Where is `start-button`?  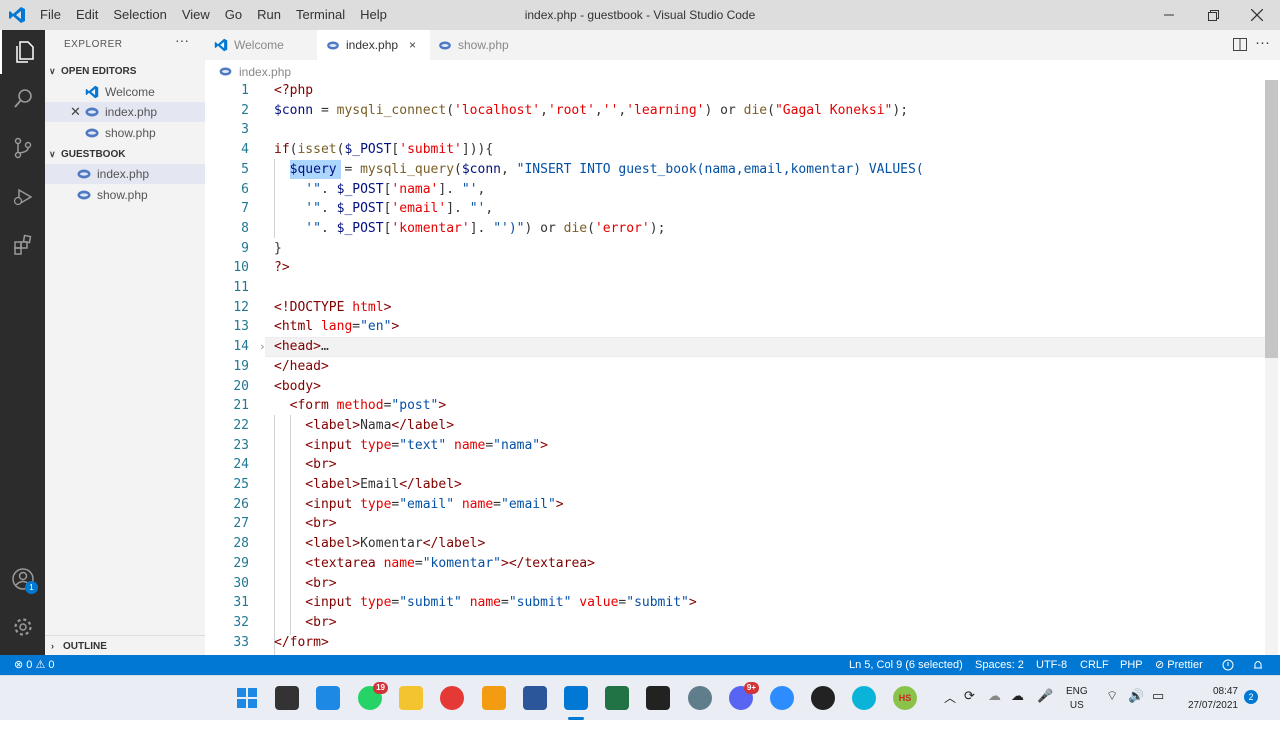
start-button is located at coordinates (247, 698).